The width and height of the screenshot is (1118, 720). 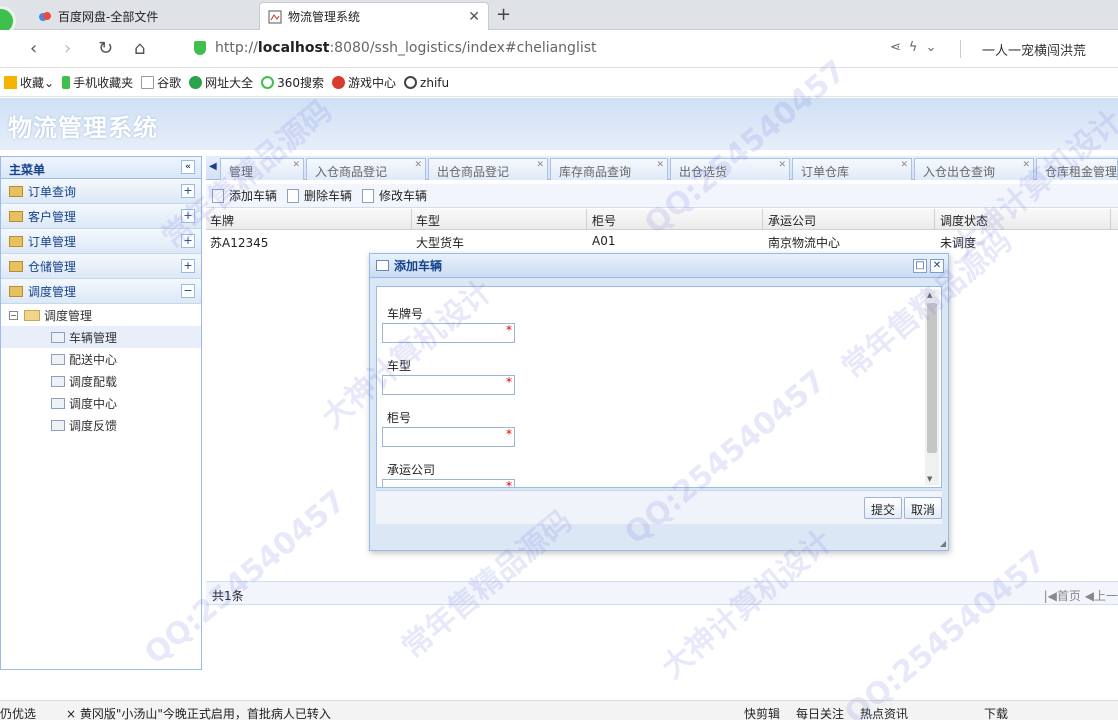 What do you see at coordinates (662, 241) in the screenshot?
I see `table-row: 苏A12345 大型货车 A01 南京物流中心 未调度` at bounding box center [662, 241].